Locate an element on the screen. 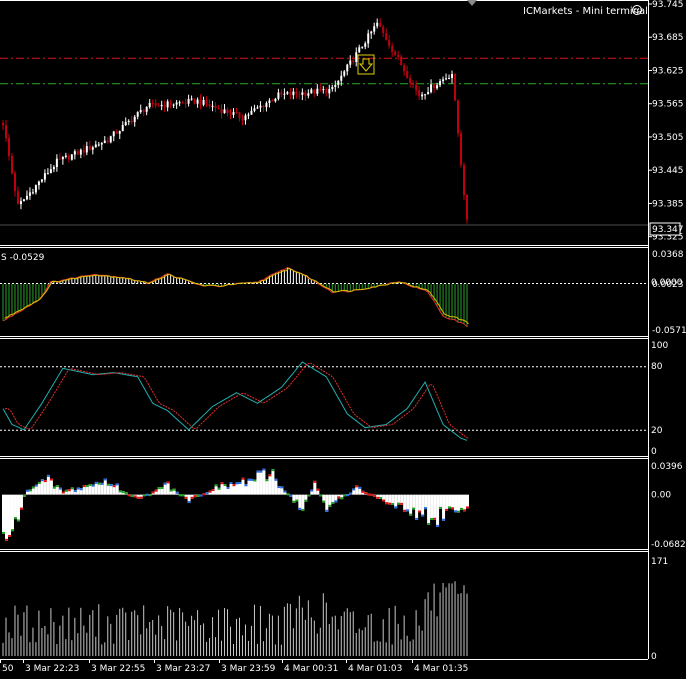 The image size is (686, 679). price-tick-label: 93.505 is located at coordinates (668, 138).